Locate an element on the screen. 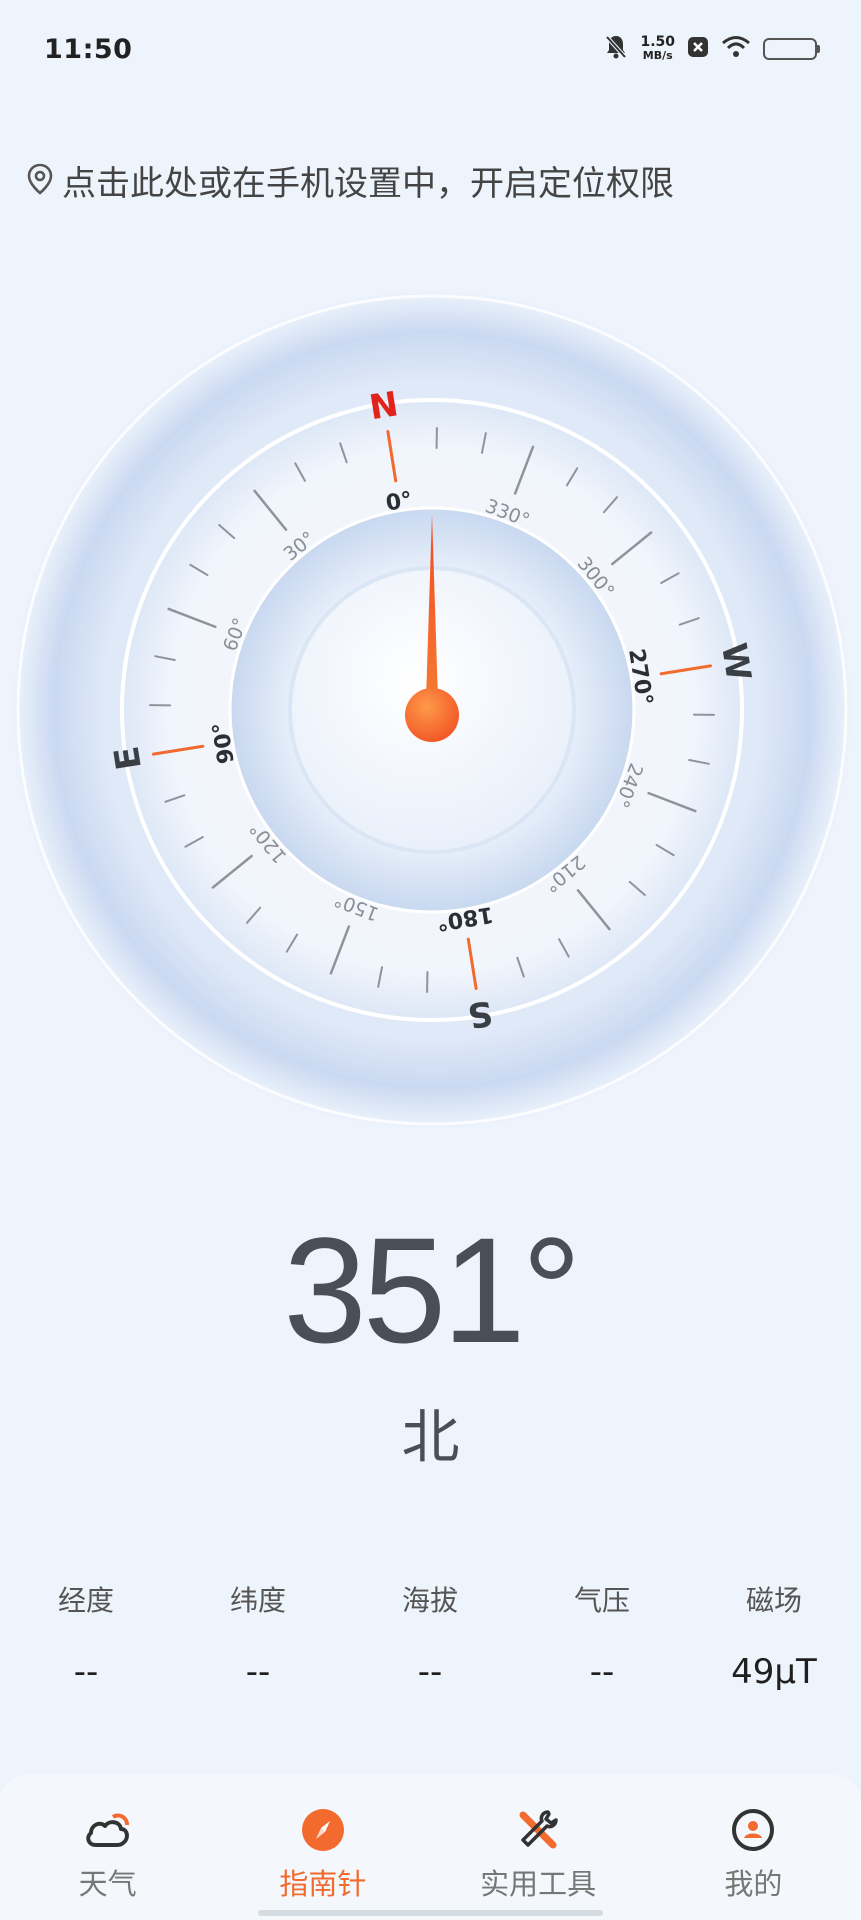 This screenshot has height=1920, width=861. info-latitude: 纬度 -- is located at coordinates (258, 1636).